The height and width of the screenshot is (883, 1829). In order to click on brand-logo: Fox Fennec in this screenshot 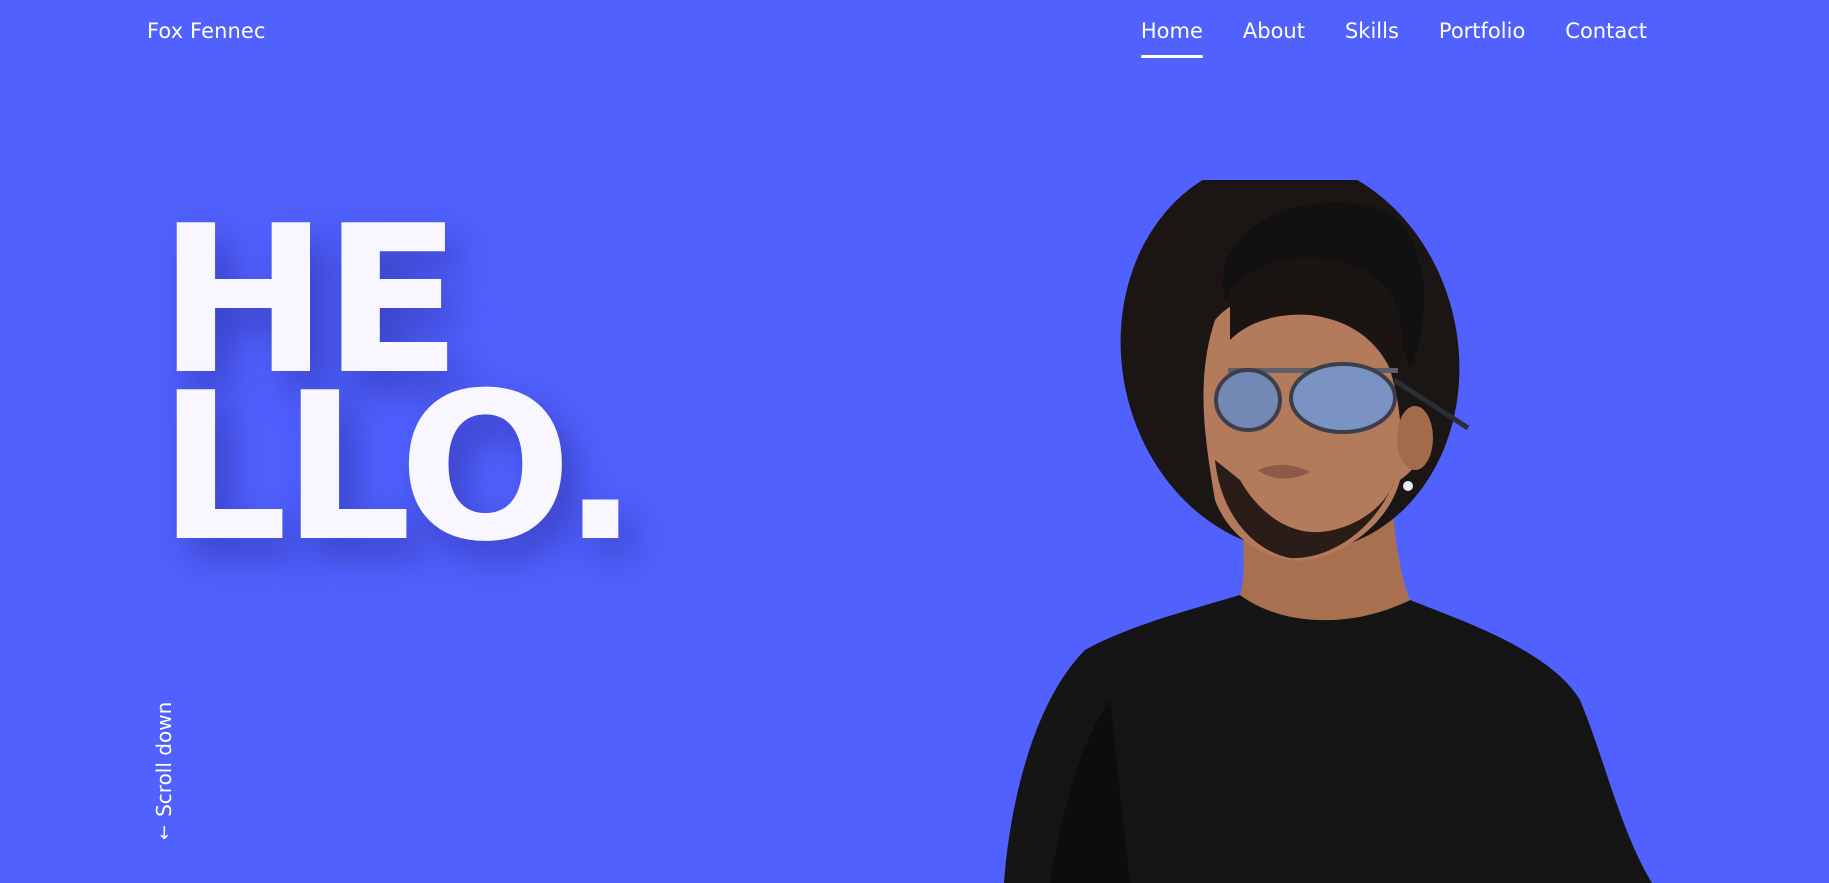, I will do `click(206, 31)`.